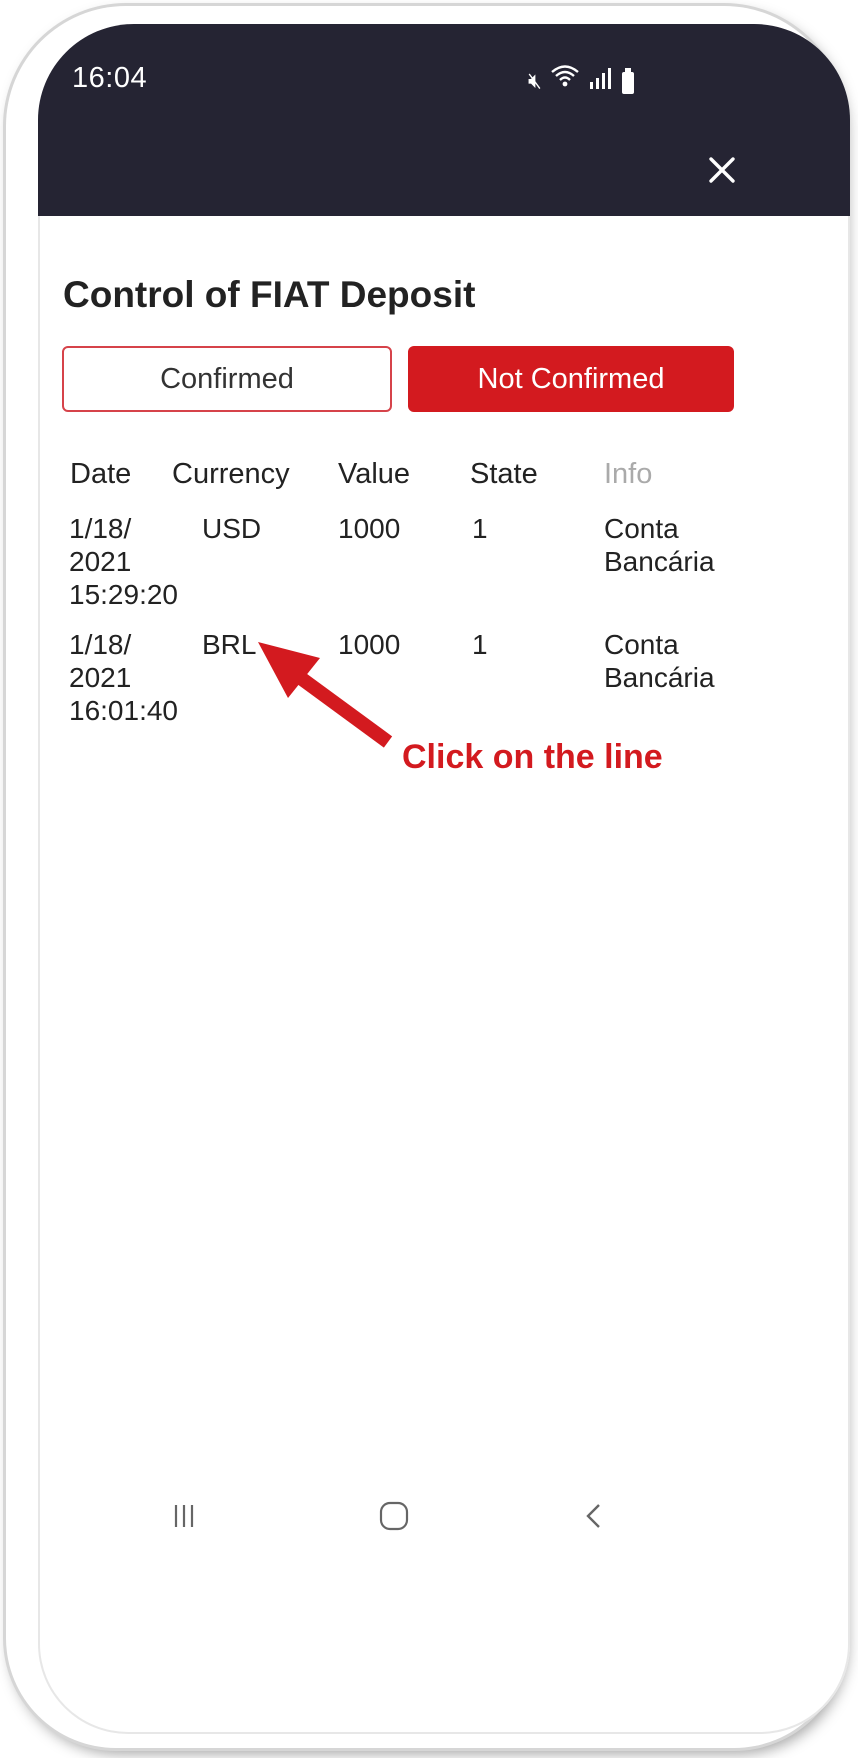 This screenshot has width=858, height=1758. What do you see at coordinates (532, 757) in the screenshot?
I see `annotation-label: Click on the line` at bounding box center [532, 757].